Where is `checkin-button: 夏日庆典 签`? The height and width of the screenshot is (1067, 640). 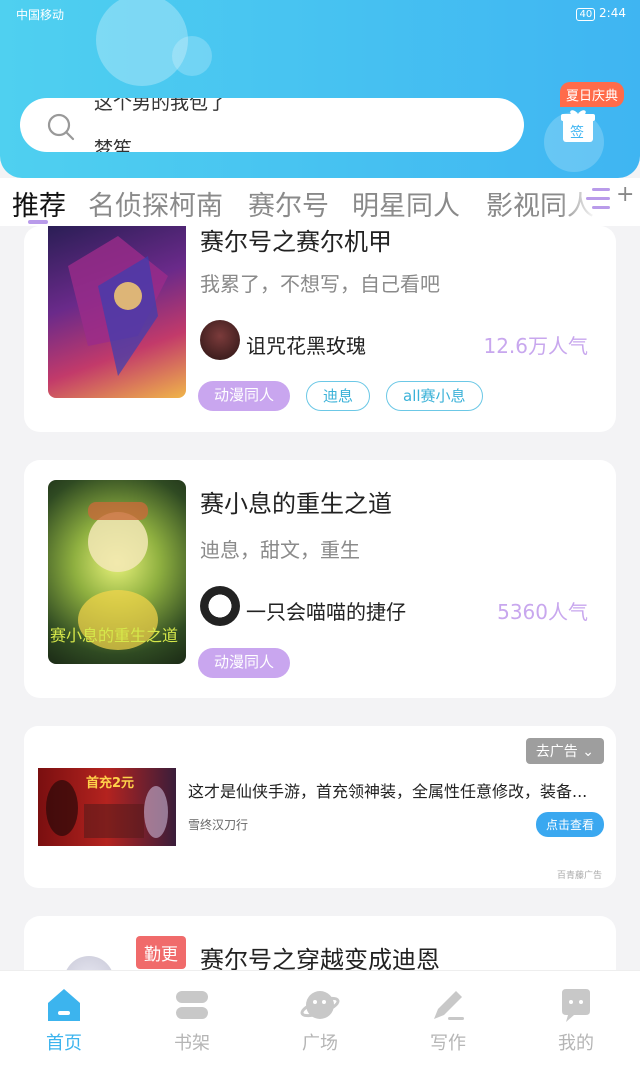 checkin-button: 夏日庆典 签 is located at coordinates (593, 117).